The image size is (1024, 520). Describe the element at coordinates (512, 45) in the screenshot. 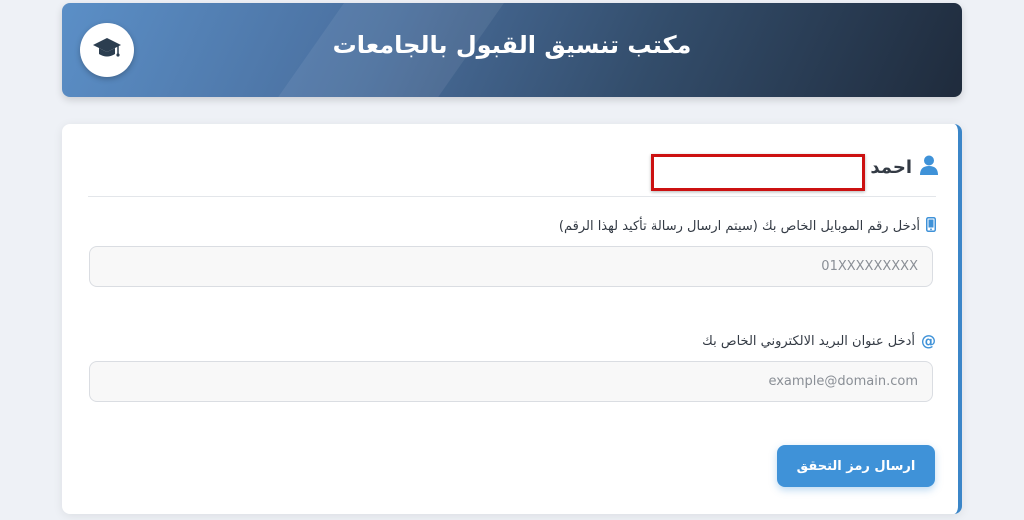

I see `page-title: مكتب تنسيق القبول بالجامعات` at that location.